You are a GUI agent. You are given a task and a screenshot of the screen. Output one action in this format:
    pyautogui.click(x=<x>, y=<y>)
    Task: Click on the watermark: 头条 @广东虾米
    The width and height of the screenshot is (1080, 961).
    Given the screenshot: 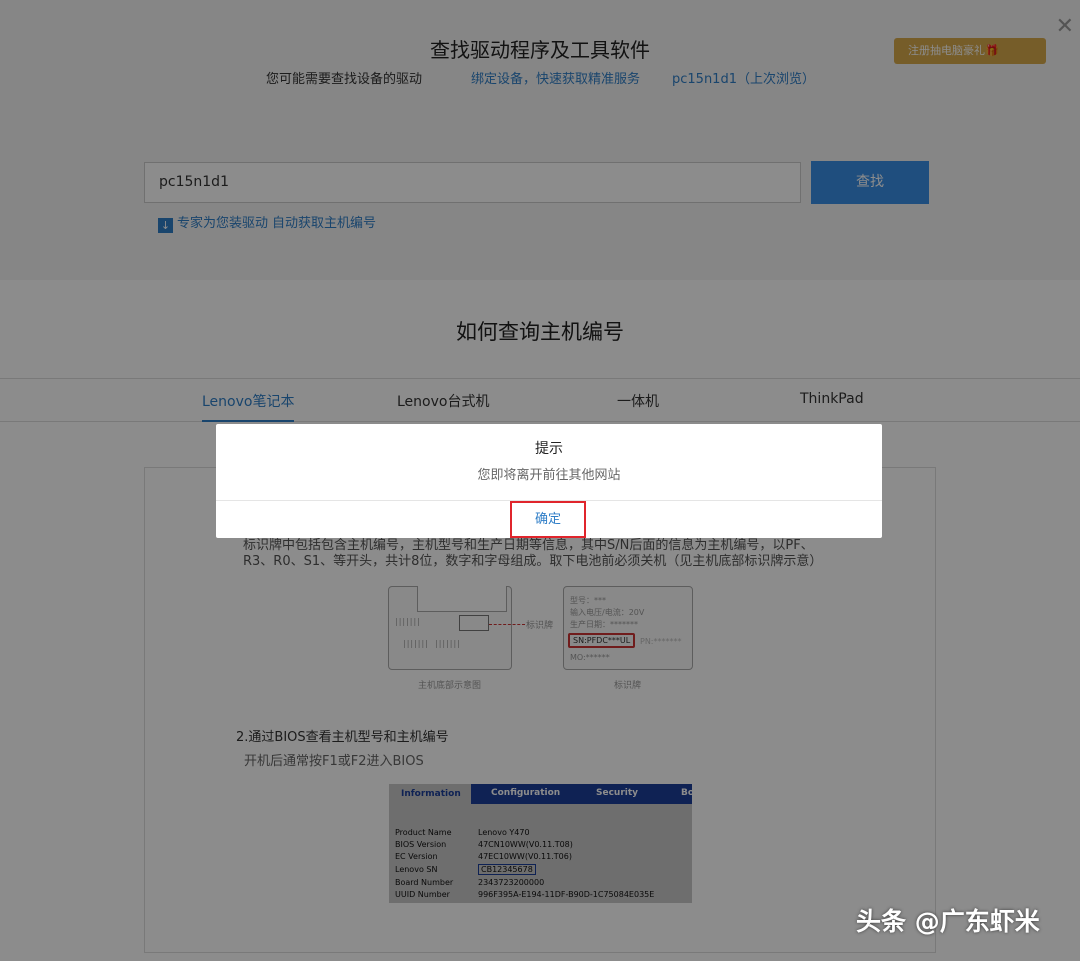 What is the action you would take?
    pyautogui.click(x=948, y=920)
    